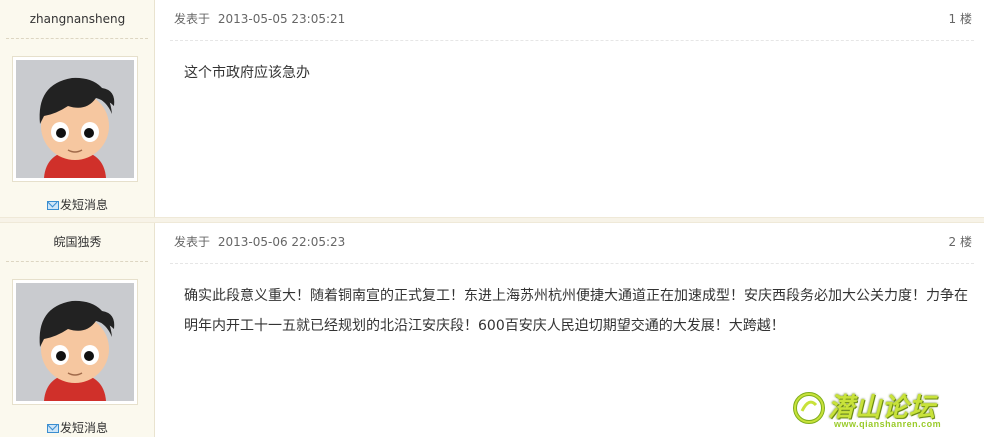 Image resolution: width=984 pixels, height=437 pixels. I want to click on posted-time: 2013-05-05 23:05:21, so click(281, 19).